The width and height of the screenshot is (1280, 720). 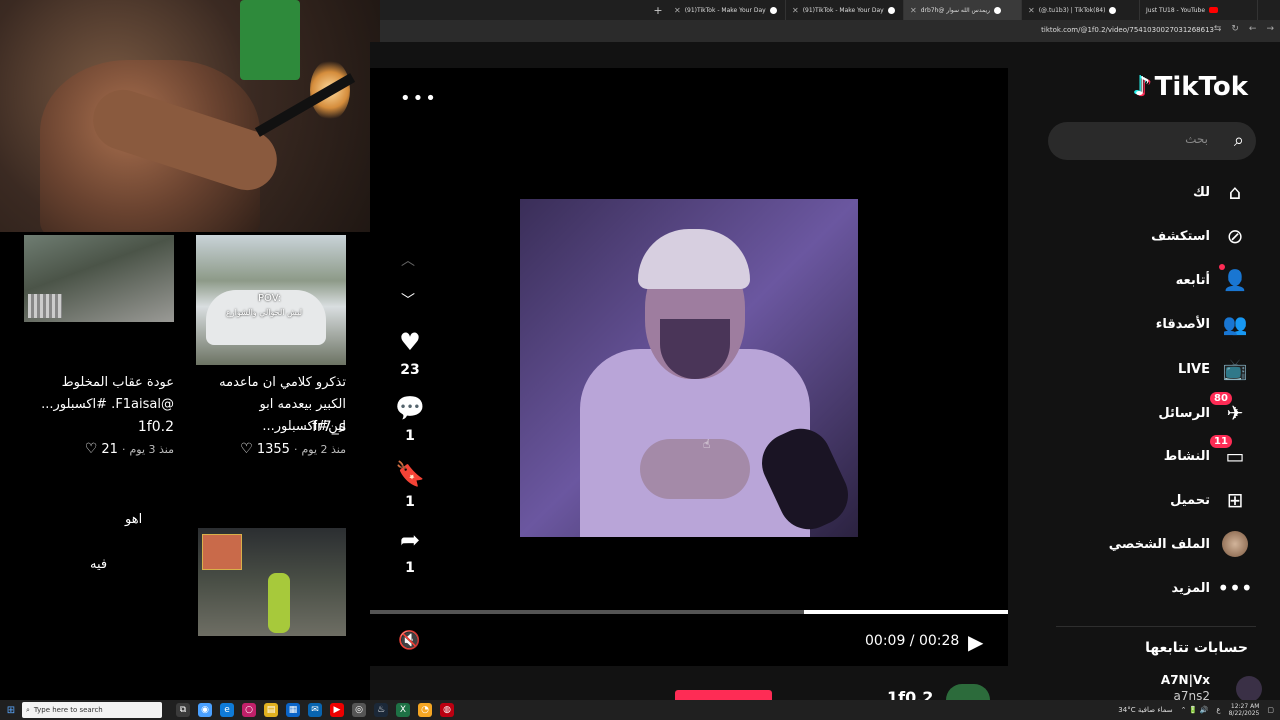 What do you see at coordinates (403, 710) in the screenshot?
I see `excel-icon: X` at bounding box center [403, 710].